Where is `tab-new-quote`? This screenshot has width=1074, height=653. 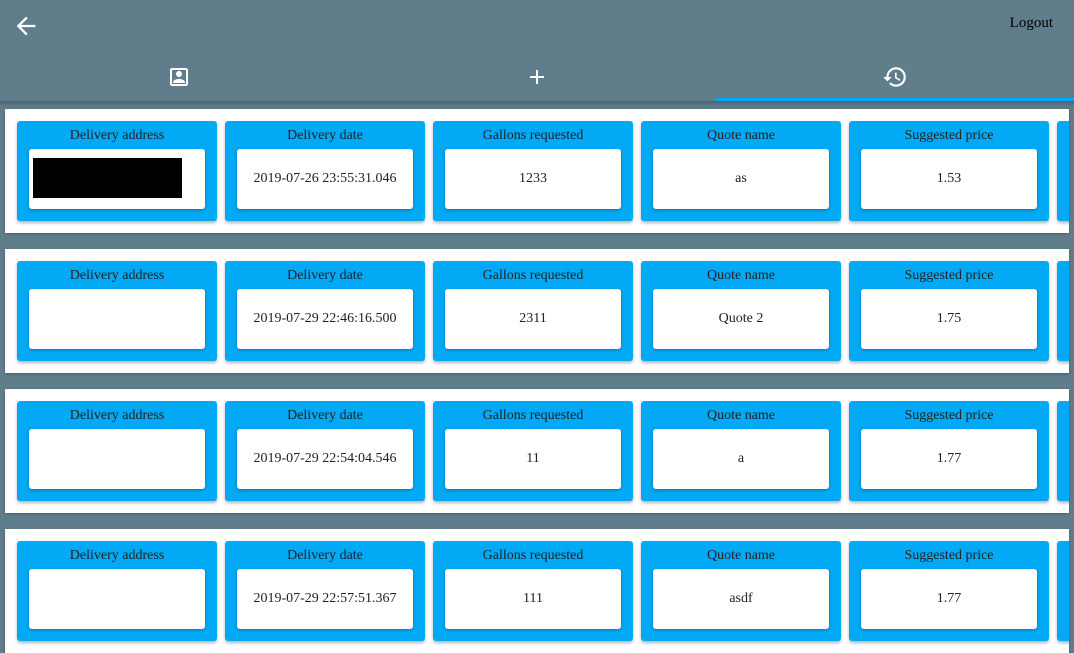
tab-new-quote is located at coordinates (537, 76).